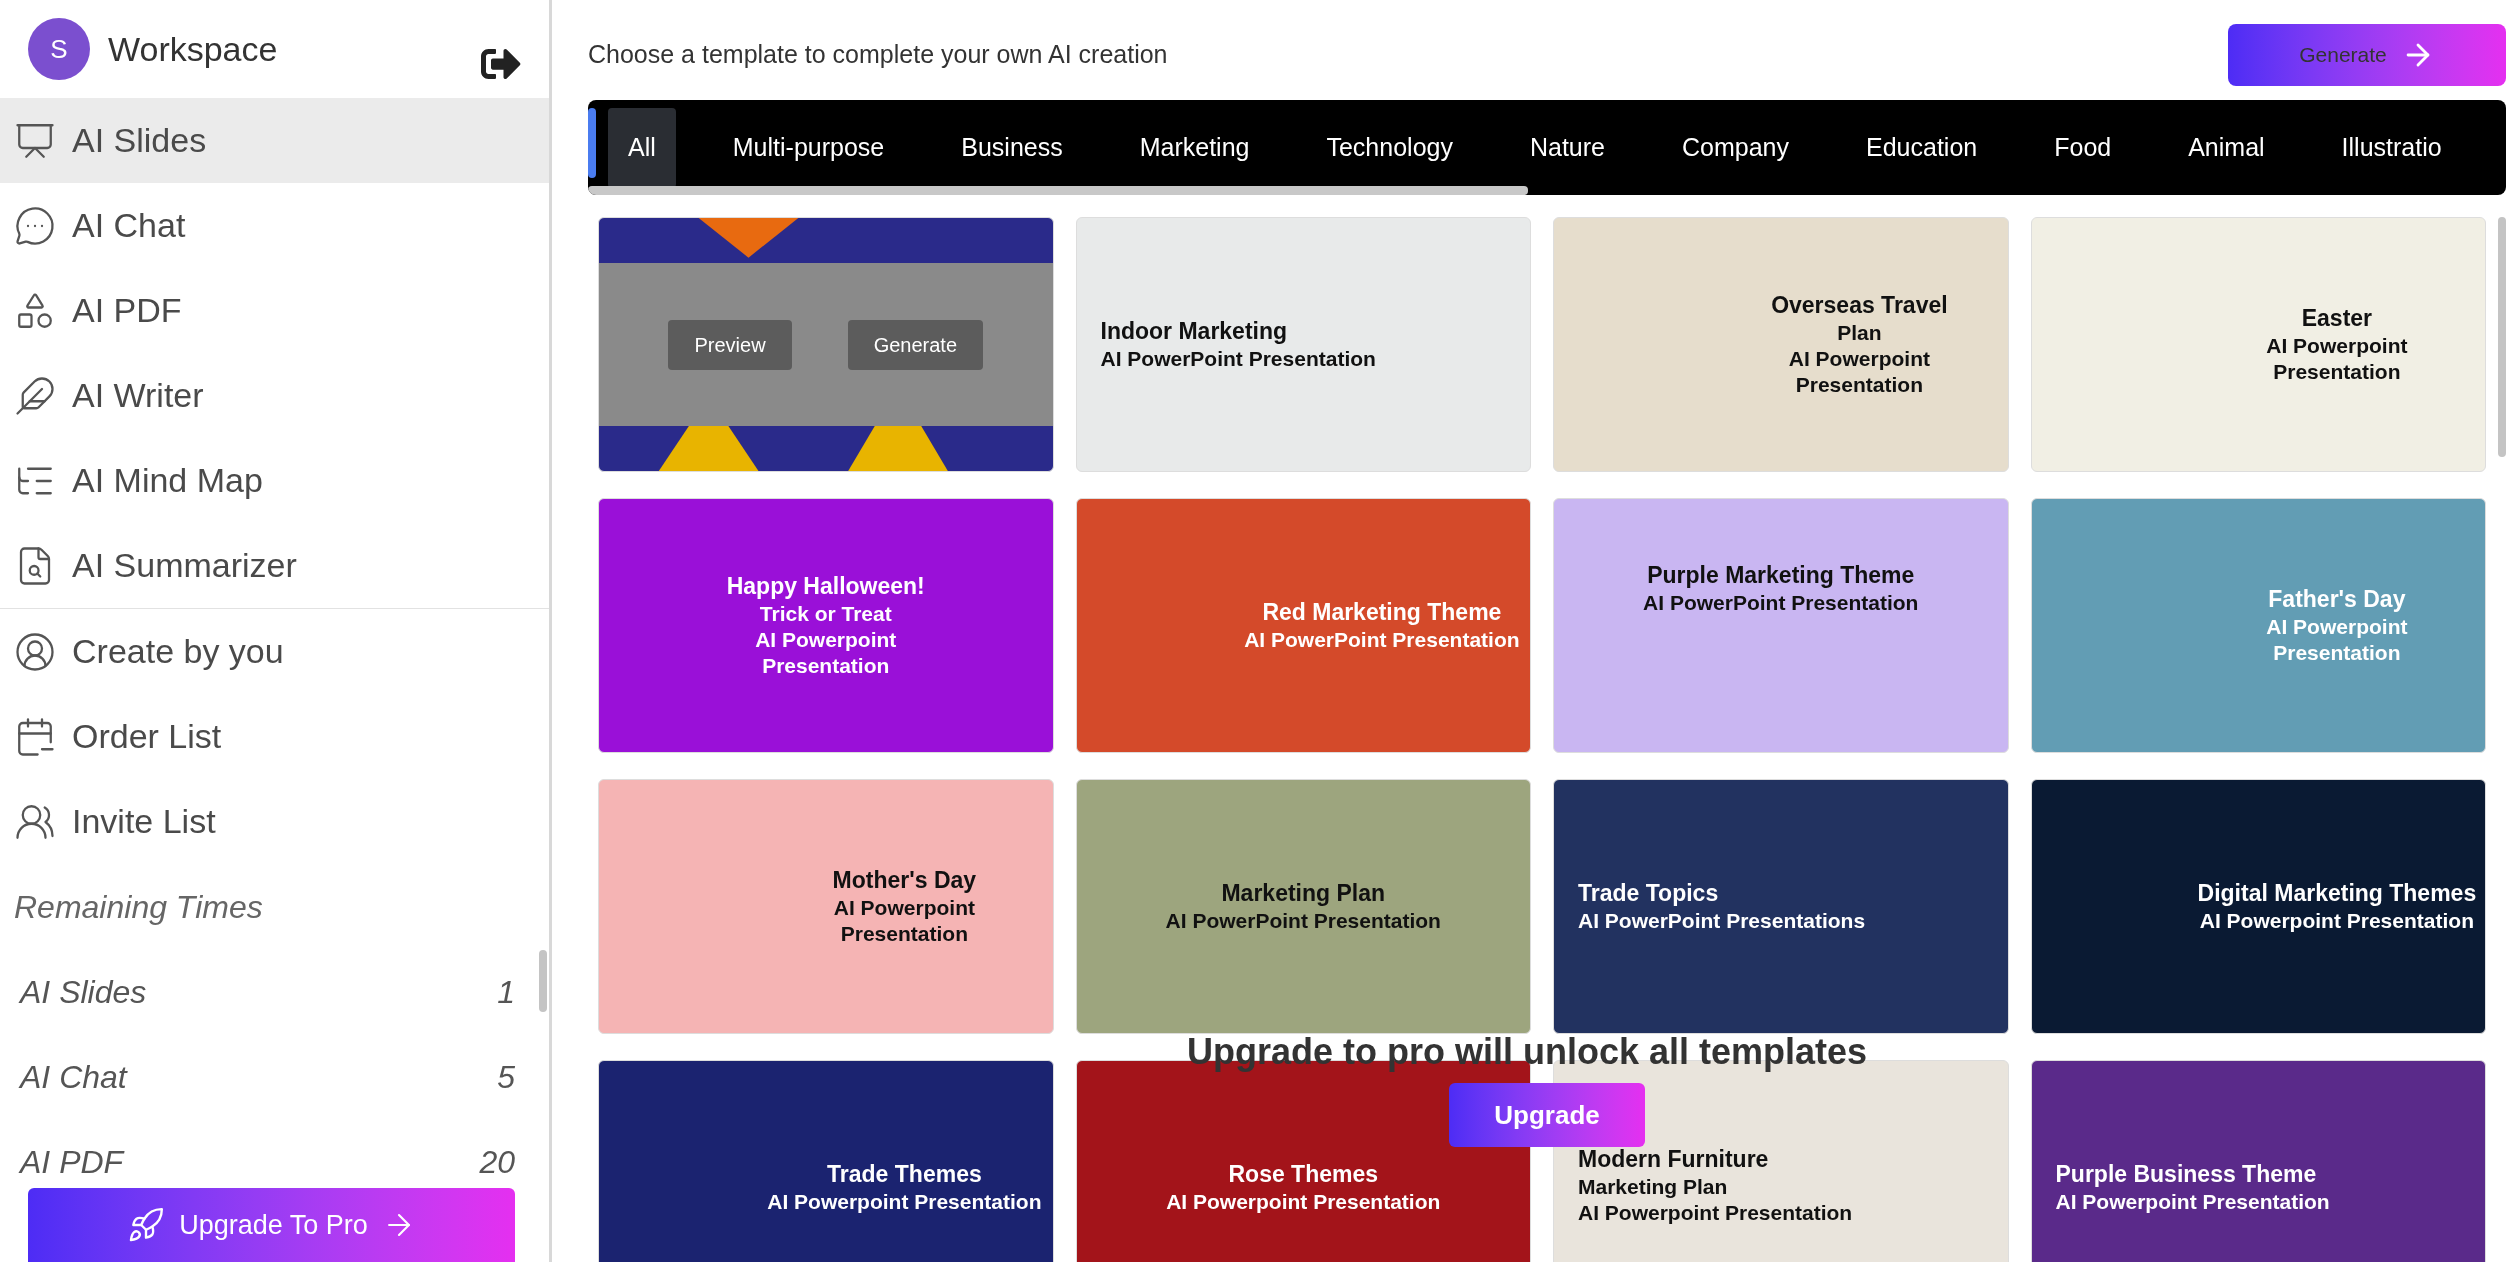 The height and width of the screenshot is (1262, 2512). Describe the element at coordinates (904, 880) in the screenshot. I see `template-title: Mother's Day` at that location.